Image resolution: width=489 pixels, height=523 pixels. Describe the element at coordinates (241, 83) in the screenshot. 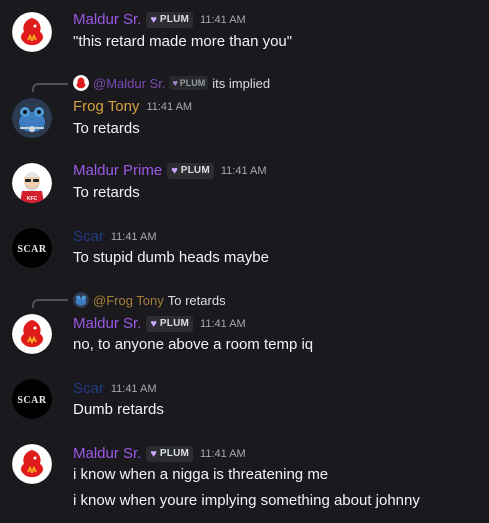

I see `reply-text: its implied` at that location.